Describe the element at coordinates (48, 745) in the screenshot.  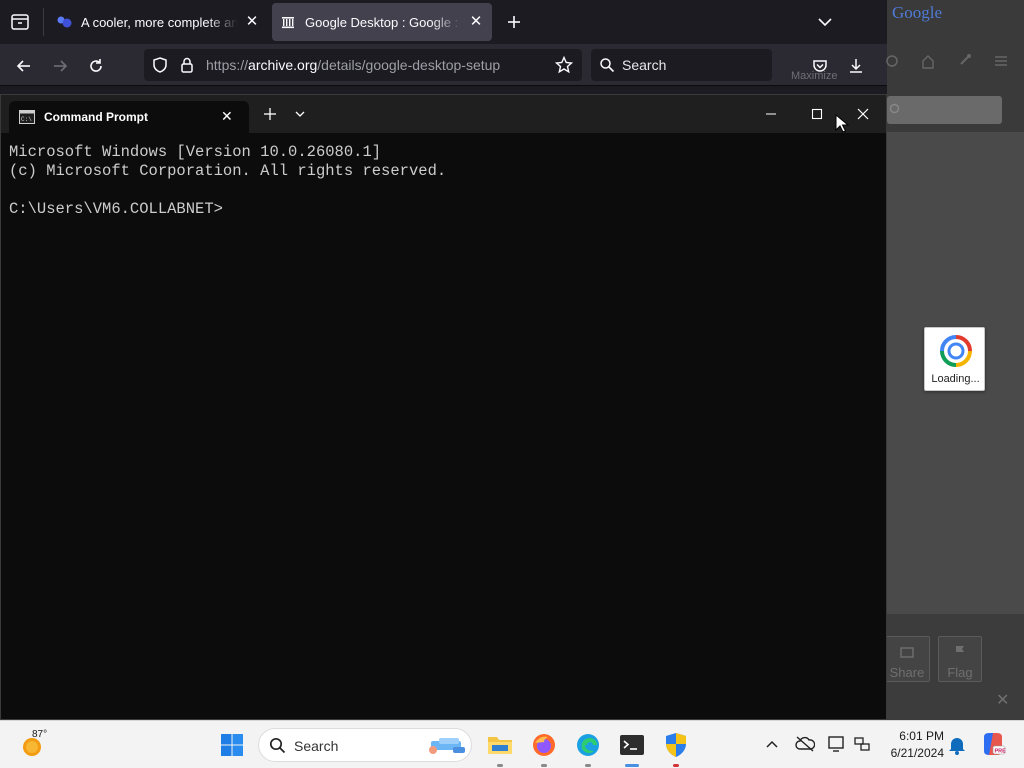
I see `weather-widget: 87°` at that location.